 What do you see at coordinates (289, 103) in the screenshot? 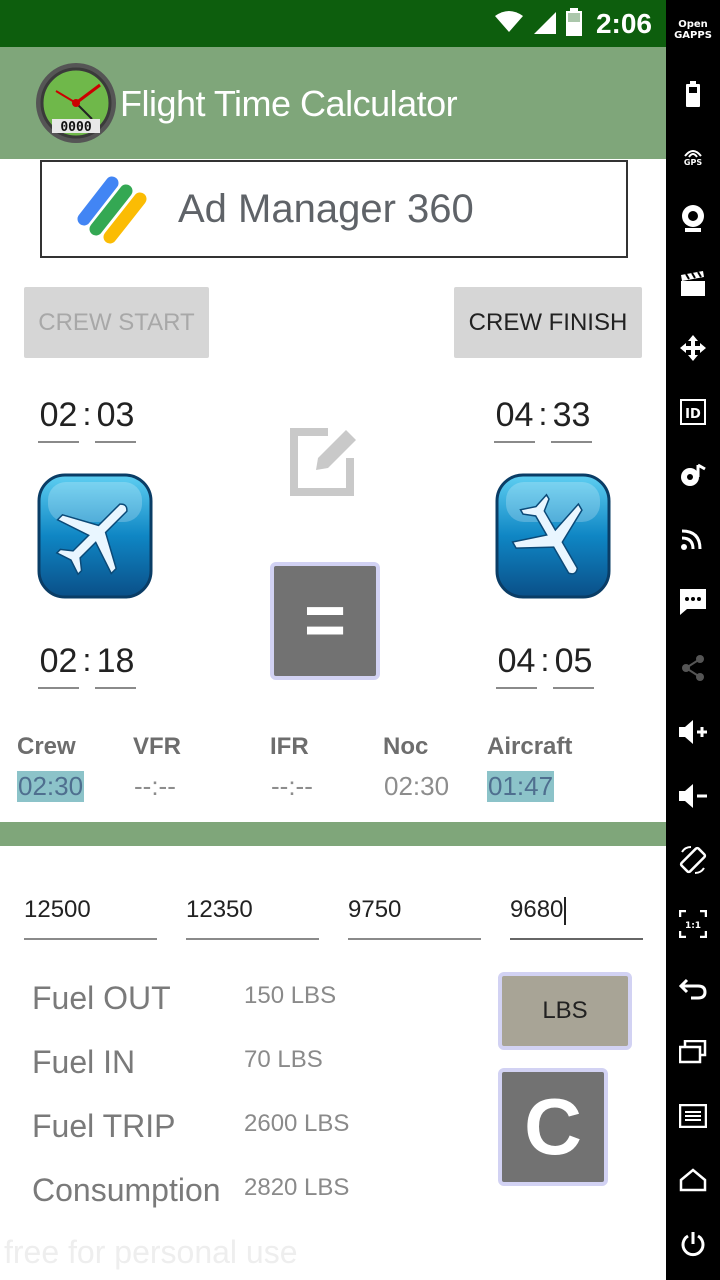
I see `app-title: Flight Time Calculator` at bounding box center [289, 103].